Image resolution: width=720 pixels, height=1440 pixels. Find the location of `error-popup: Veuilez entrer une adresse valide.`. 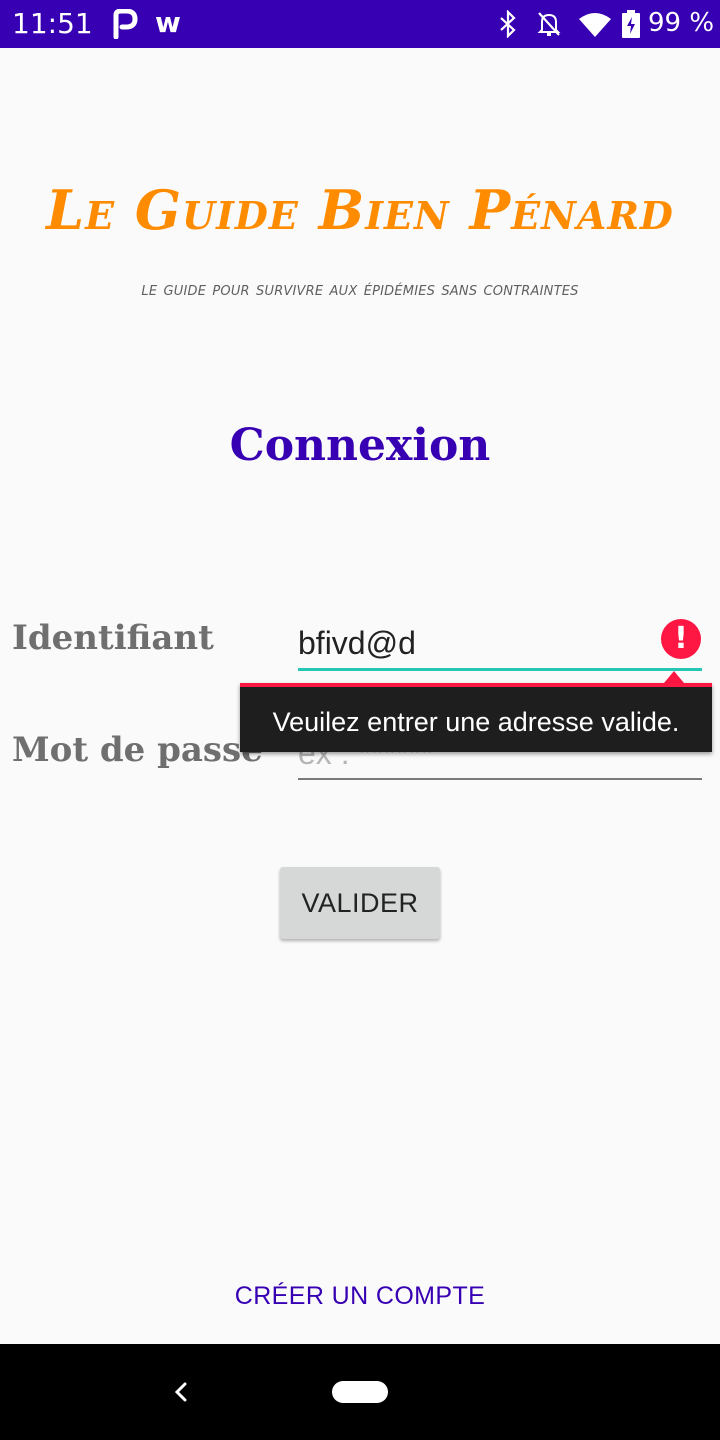

error-popup: Veuilez entrer une adresse valide. is located at coordinates (476, 717).